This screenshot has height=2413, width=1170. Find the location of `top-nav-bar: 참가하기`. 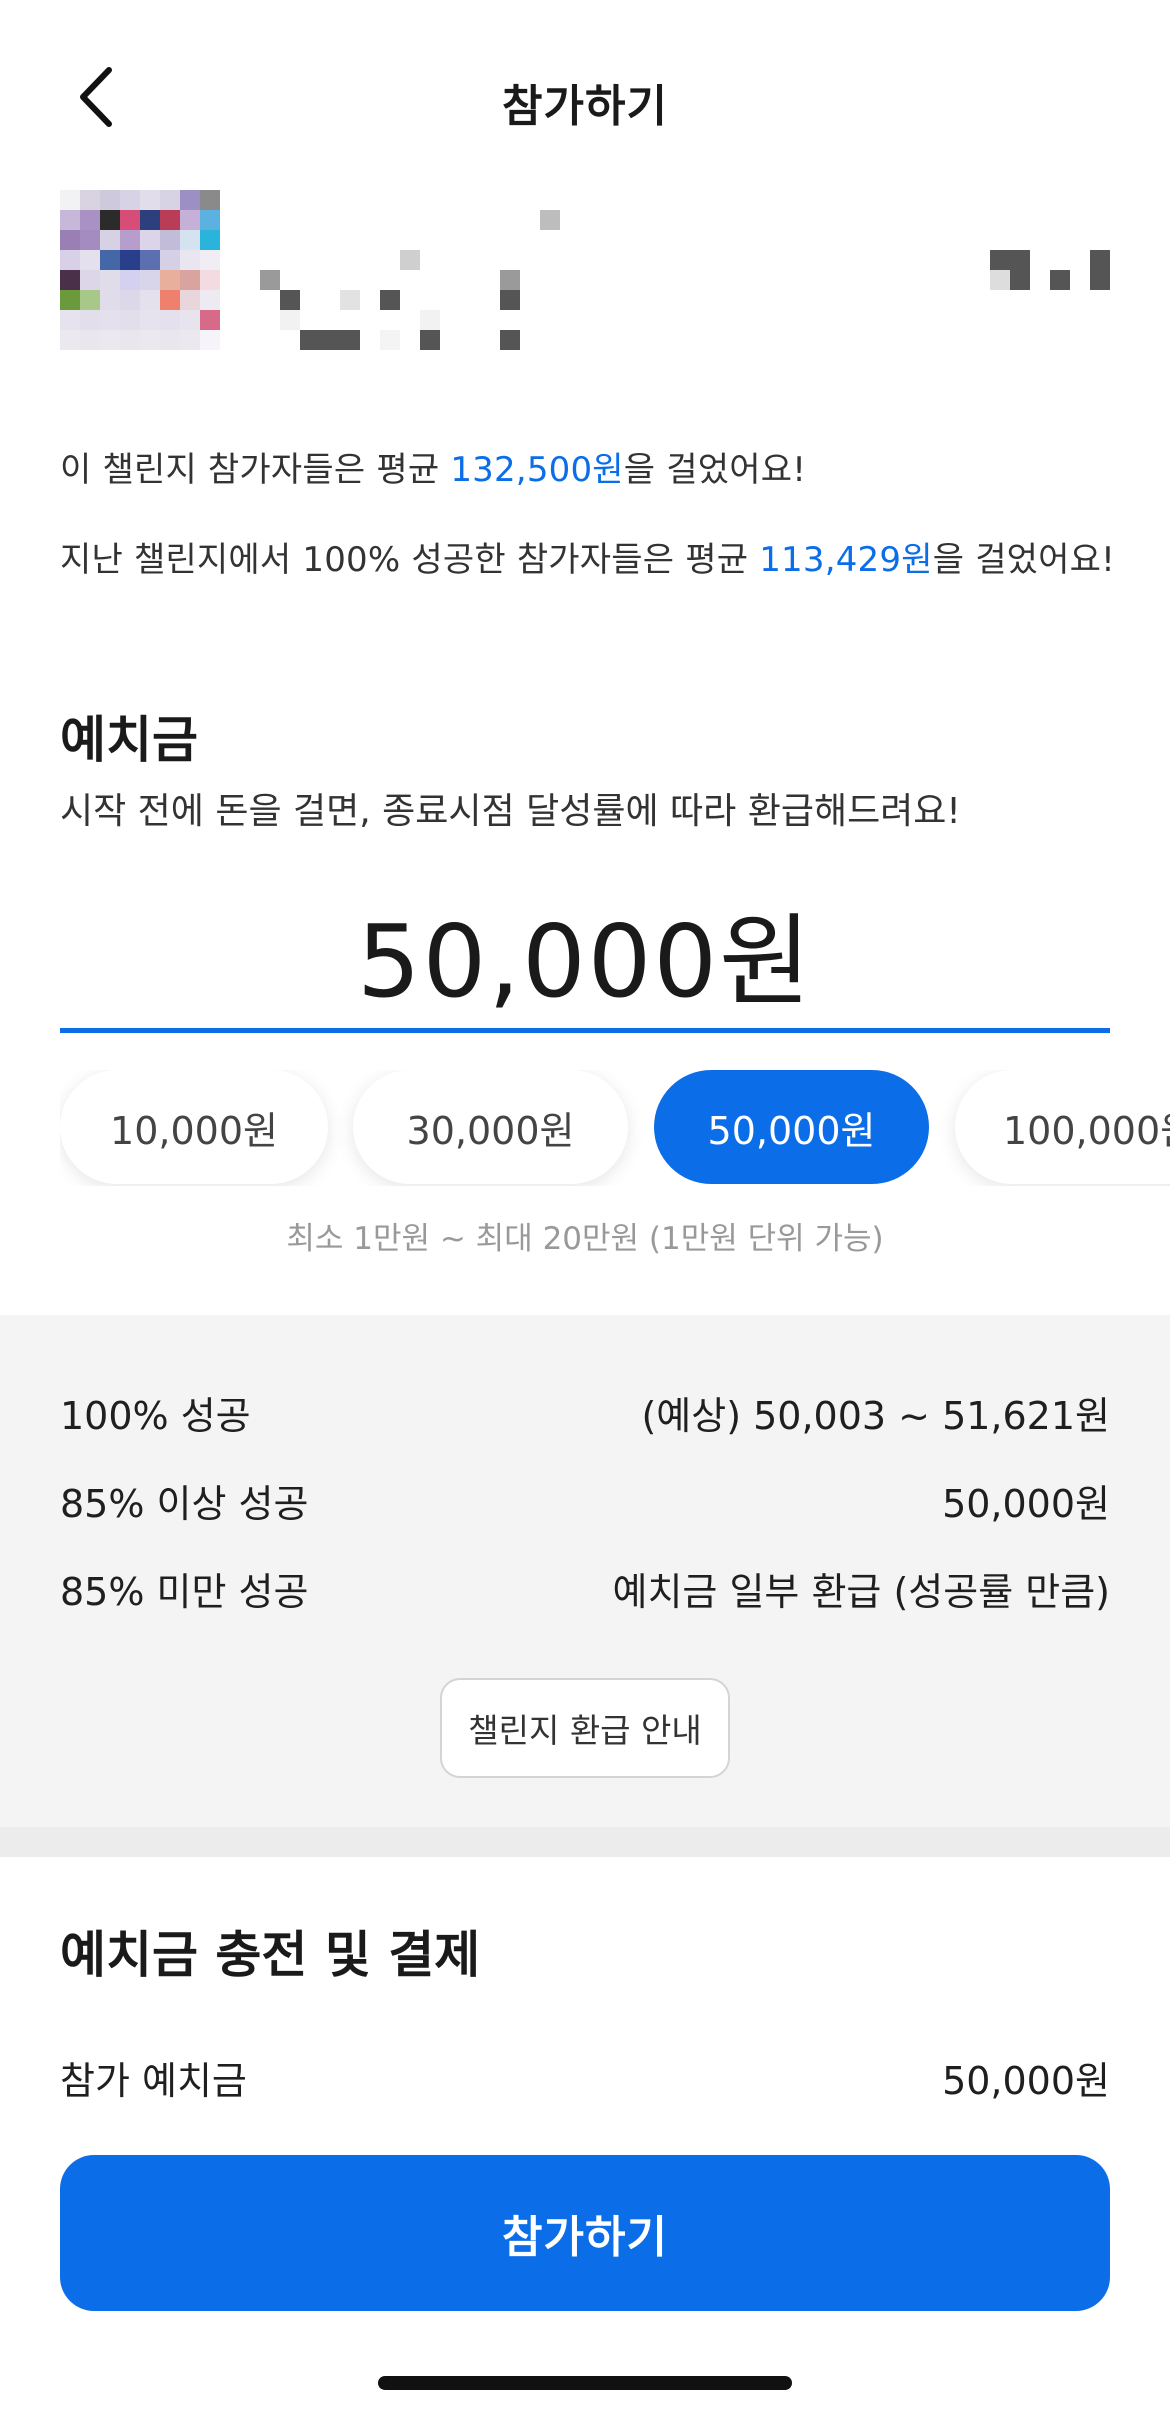

top-nav-bar: 참가하기 is located at coordinates (585, 100).